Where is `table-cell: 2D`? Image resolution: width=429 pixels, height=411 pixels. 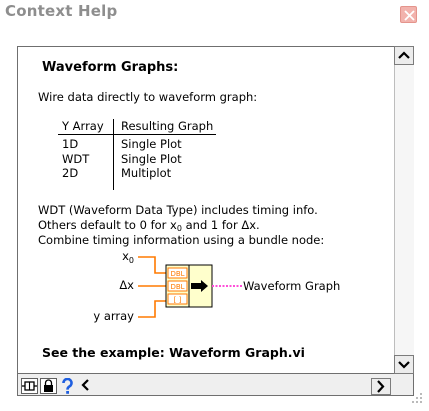
table-cell: 2D is located at coordinates (70, 173).